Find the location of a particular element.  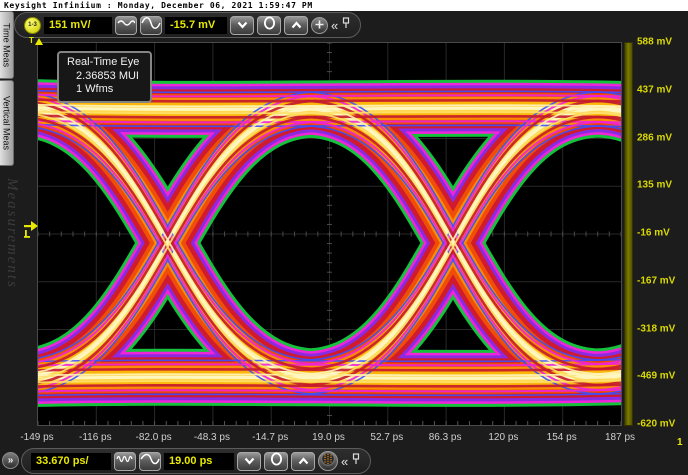

x-axis-label: -82.0 ps is located at coordinates (153, 437).